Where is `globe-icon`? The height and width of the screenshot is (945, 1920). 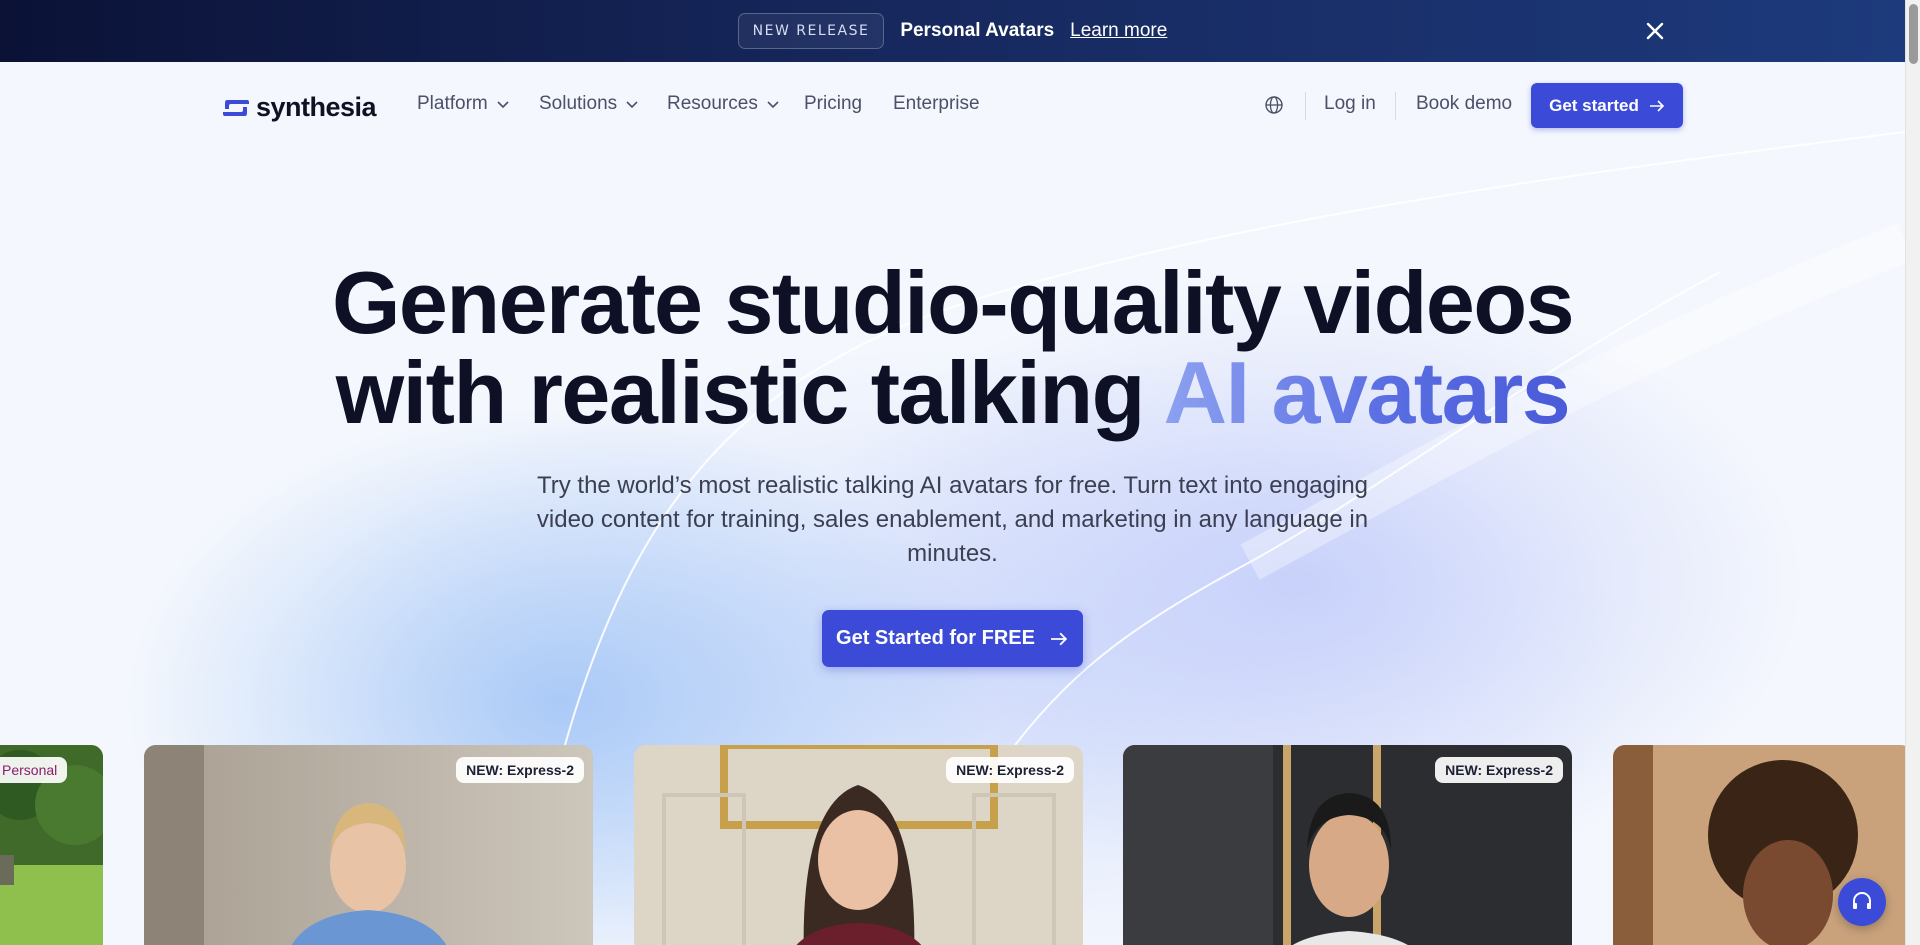 globe-icon is located at coordinates (1274, 105).